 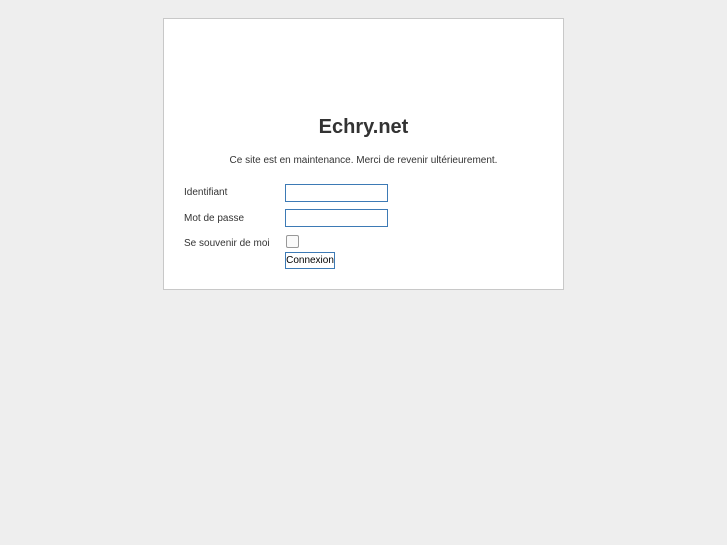 What do you see at coordinates (214, 218) in the screenshot?
I see `password-label: Mot de passe` at bounding box center [214, 218].